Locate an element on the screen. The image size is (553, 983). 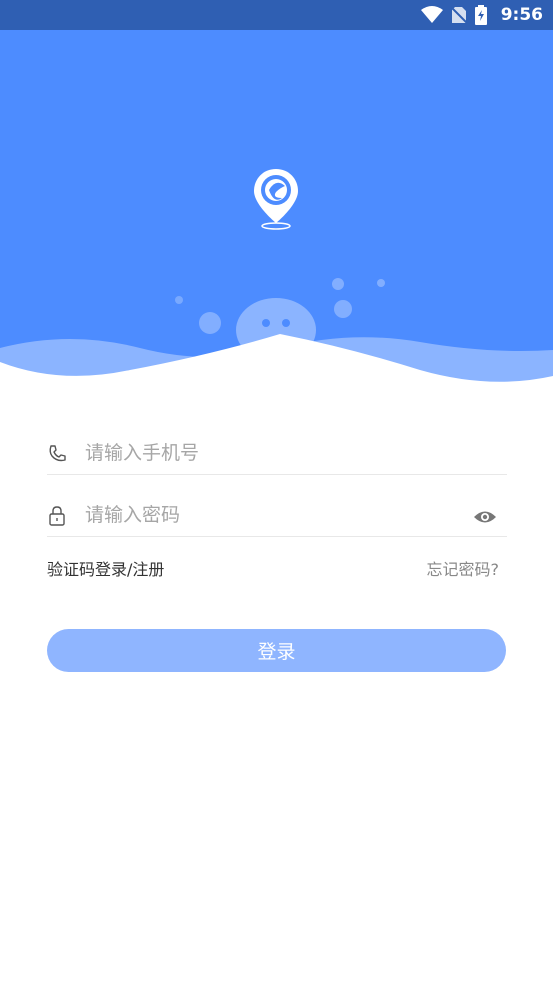
location-pin-logo-icon is located at coordinates (276, 199).